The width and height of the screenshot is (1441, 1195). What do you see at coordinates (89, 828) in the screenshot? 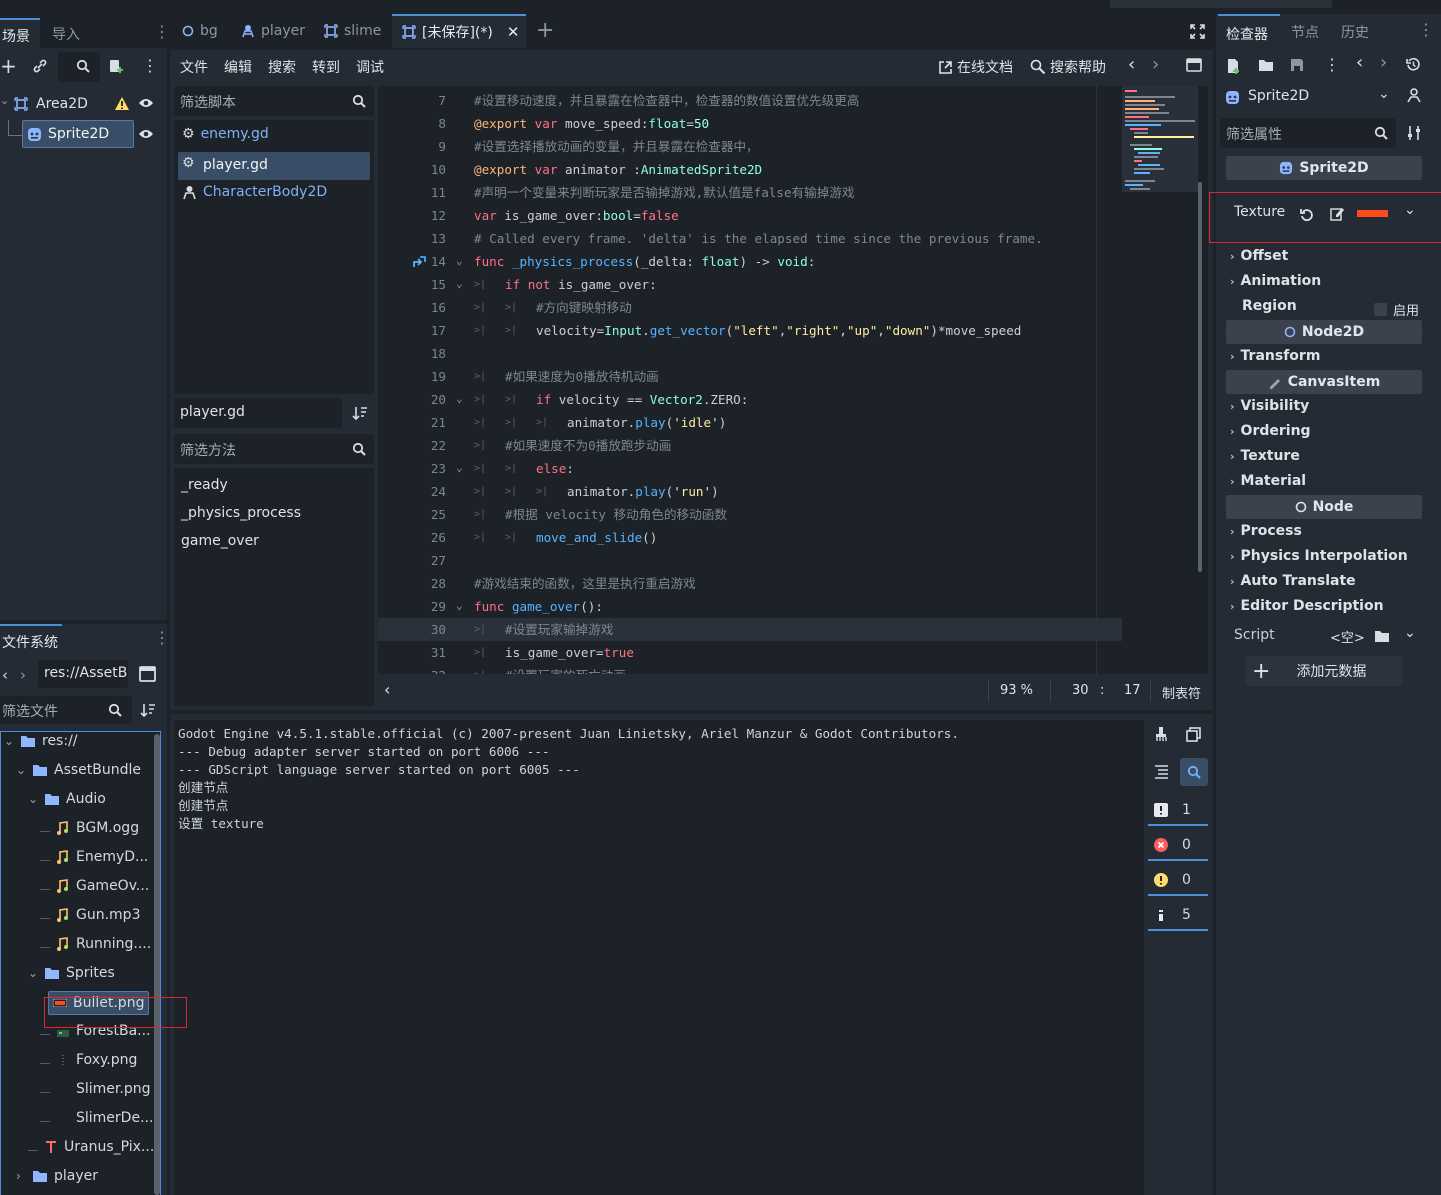
I see `file-item: BGM.ogg` at bounding box center [89, 828].